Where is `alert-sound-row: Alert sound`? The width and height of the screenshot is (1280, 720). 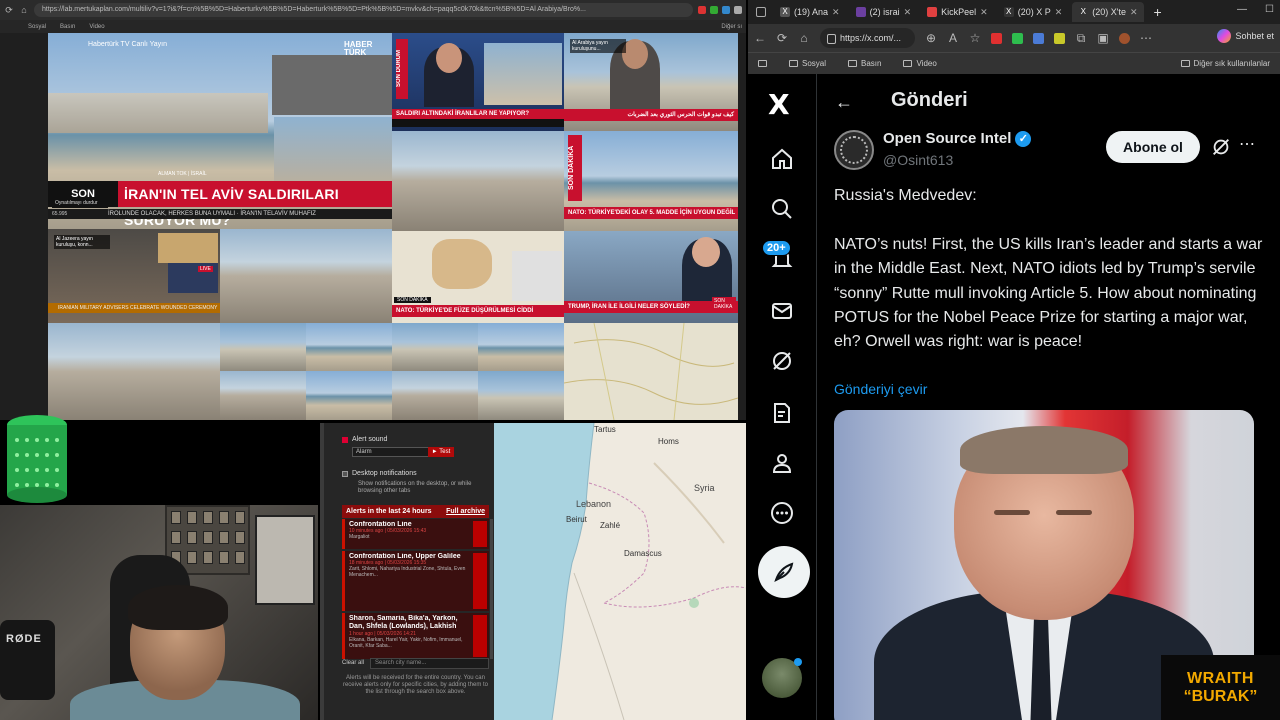
alert-sound-row: Alert sound is located at coordinates (364, 439).